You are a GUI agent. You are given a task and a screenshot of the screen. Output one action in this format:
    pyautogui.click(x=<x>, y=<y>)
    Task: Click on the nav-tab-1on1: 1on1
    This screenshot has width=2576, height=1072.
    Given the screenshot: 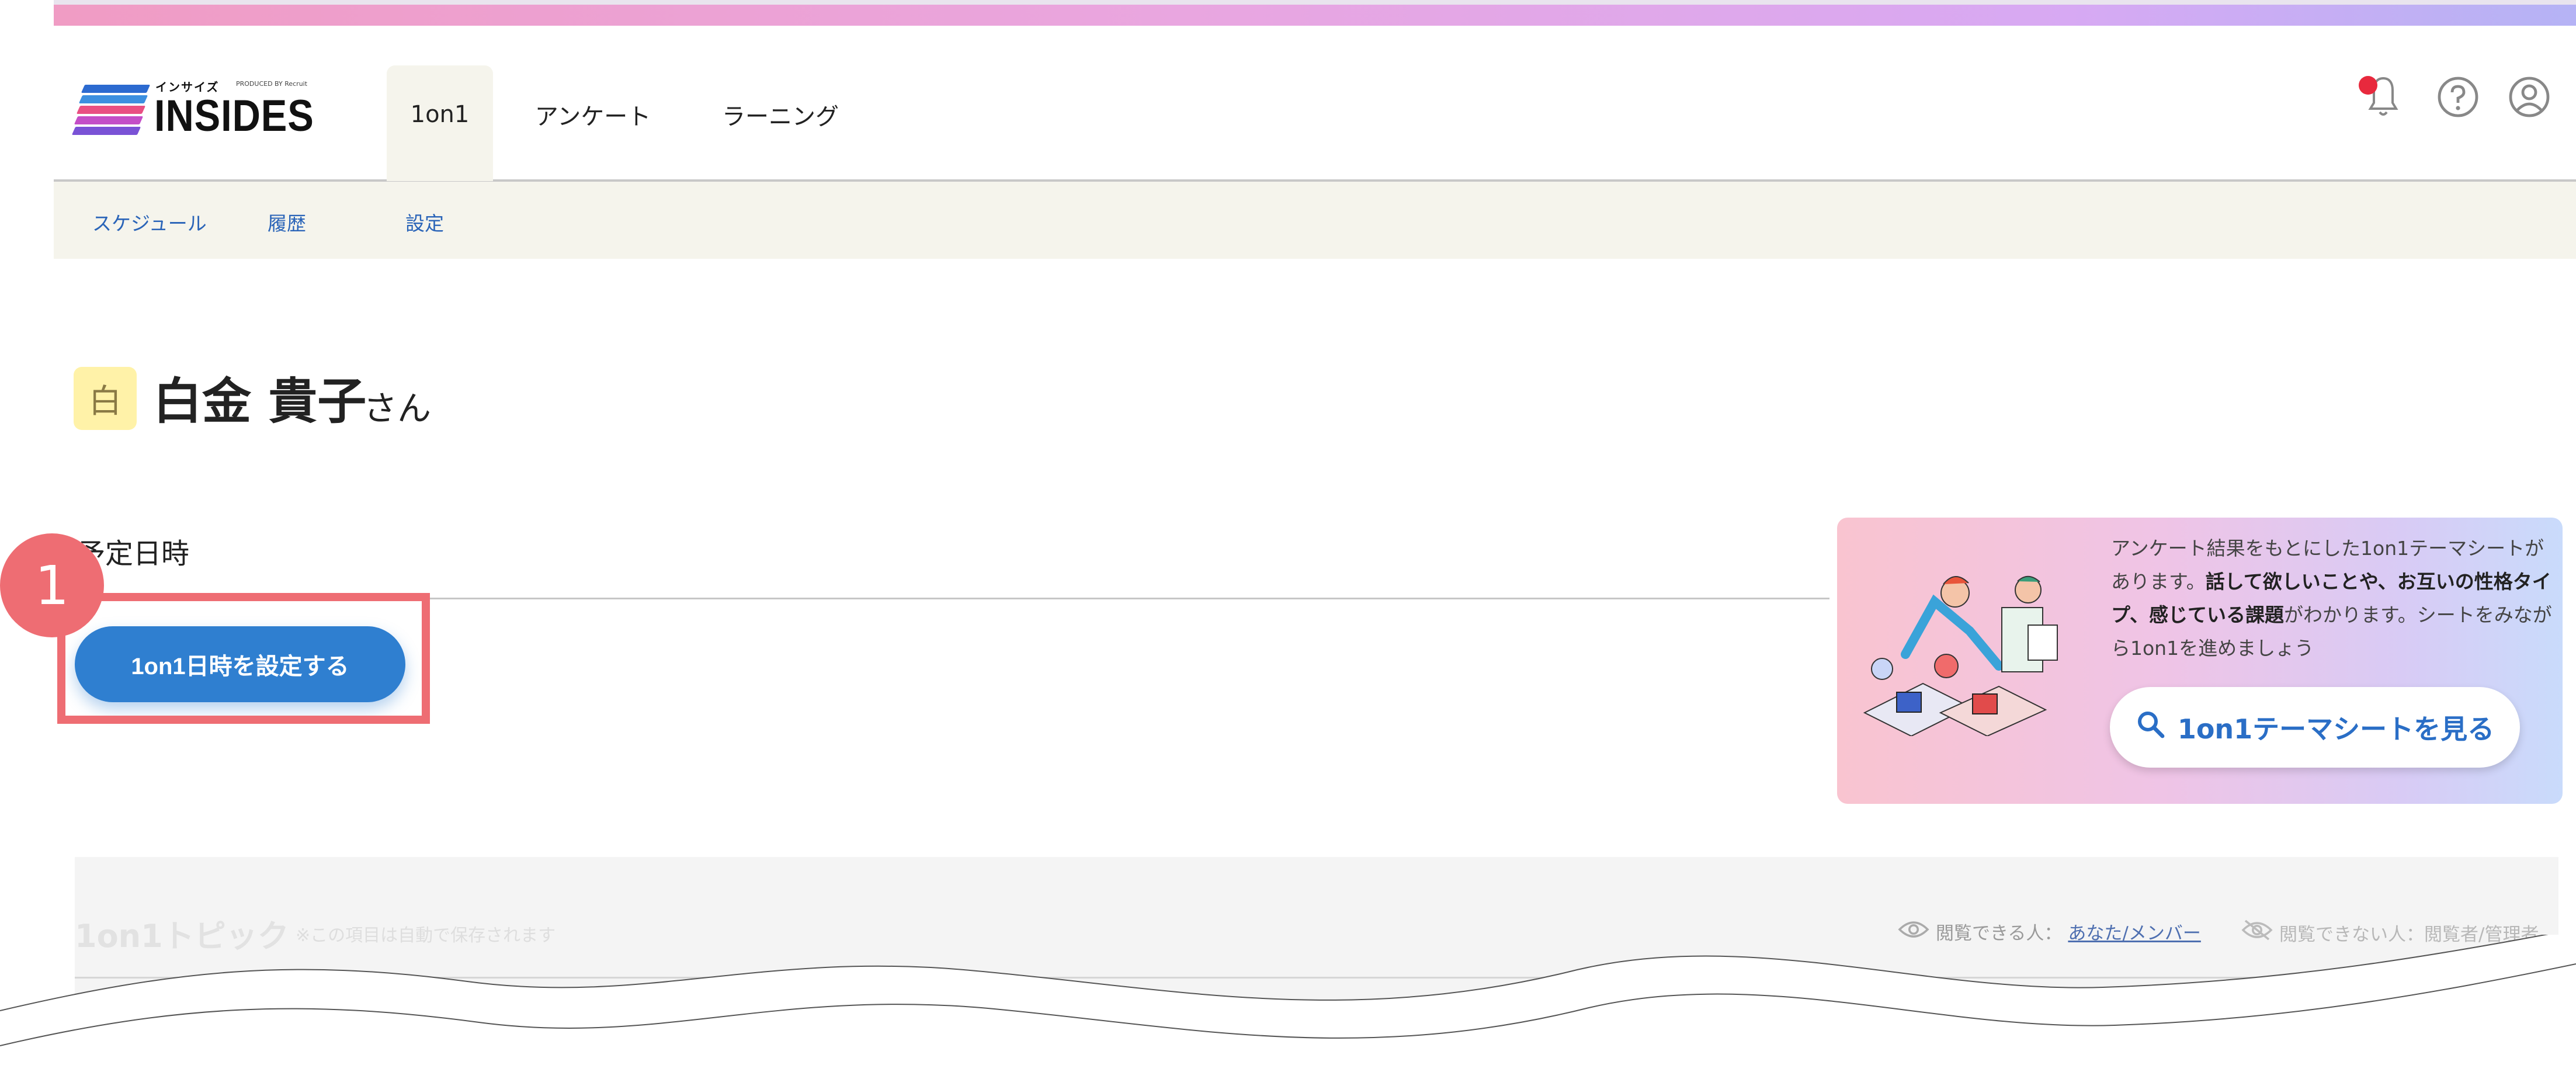 What is the action you would take?
    pyautogui.click(x=440, y=123)
    